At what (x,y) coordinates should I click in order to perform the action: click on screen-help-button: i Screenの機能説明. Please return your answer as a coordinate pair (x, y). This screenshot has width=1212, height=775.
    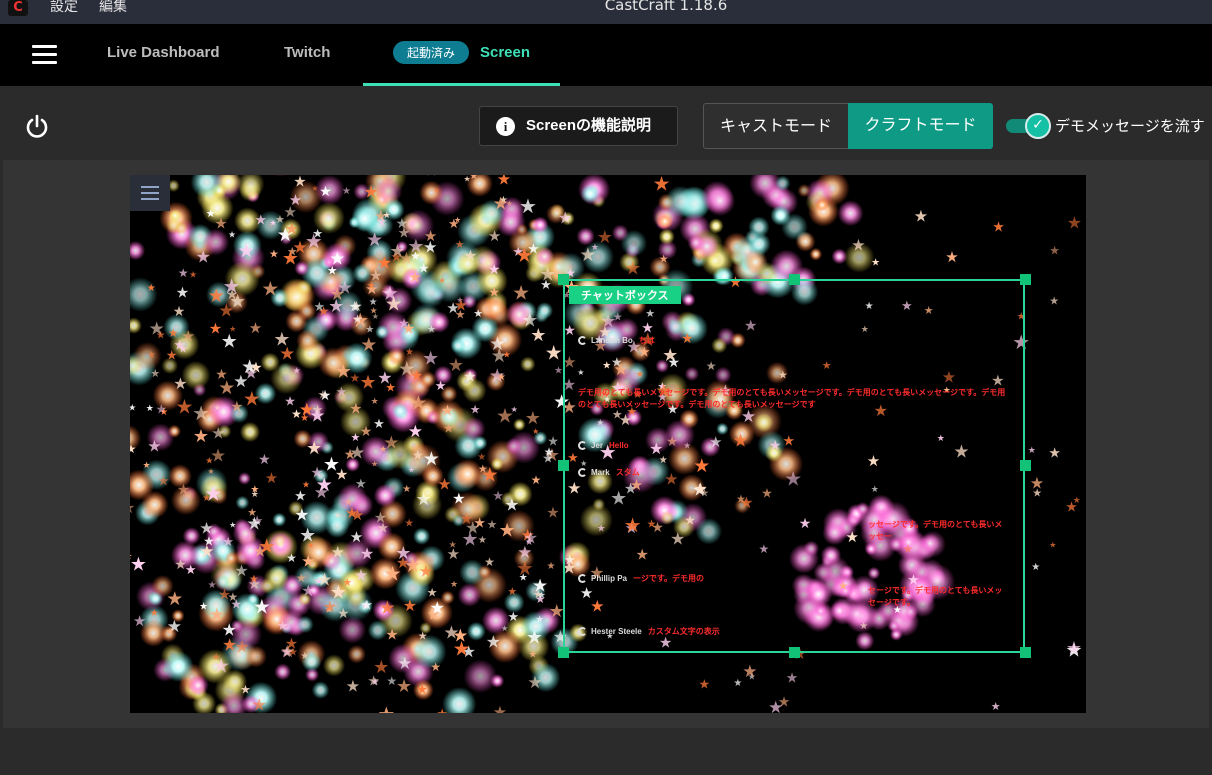
    Looking at the image, I should click on (578, 126).